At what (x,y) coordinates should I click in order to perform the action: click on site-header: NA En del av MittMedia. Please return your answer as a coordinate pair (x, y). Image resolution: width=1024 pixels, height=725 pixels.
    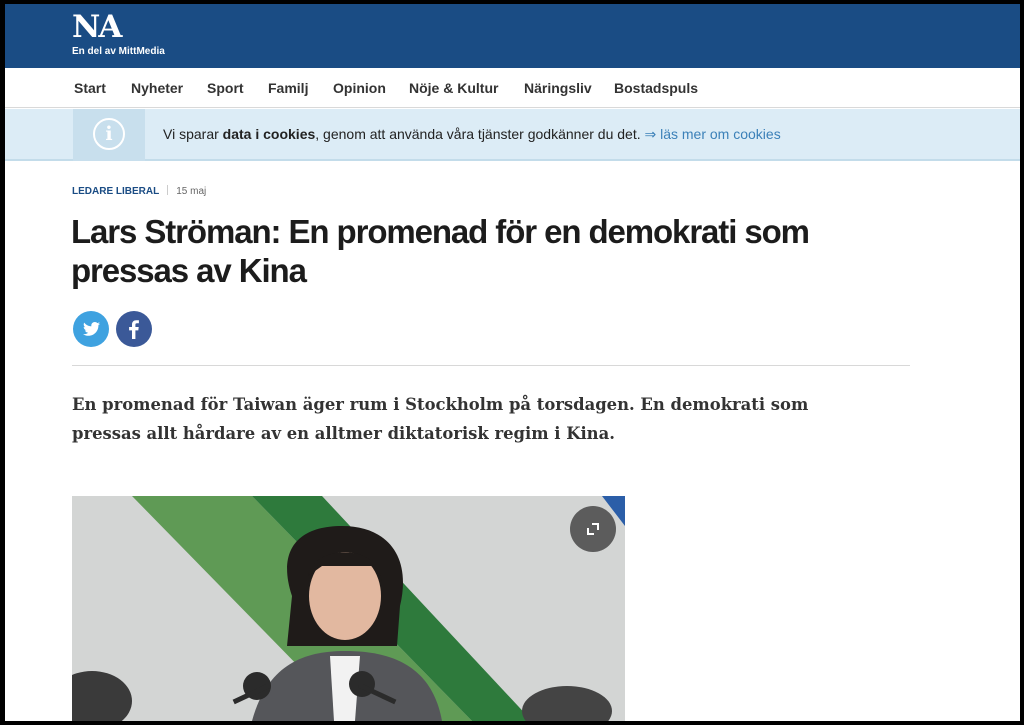
    Looking at the image, I should click on (512, 36).